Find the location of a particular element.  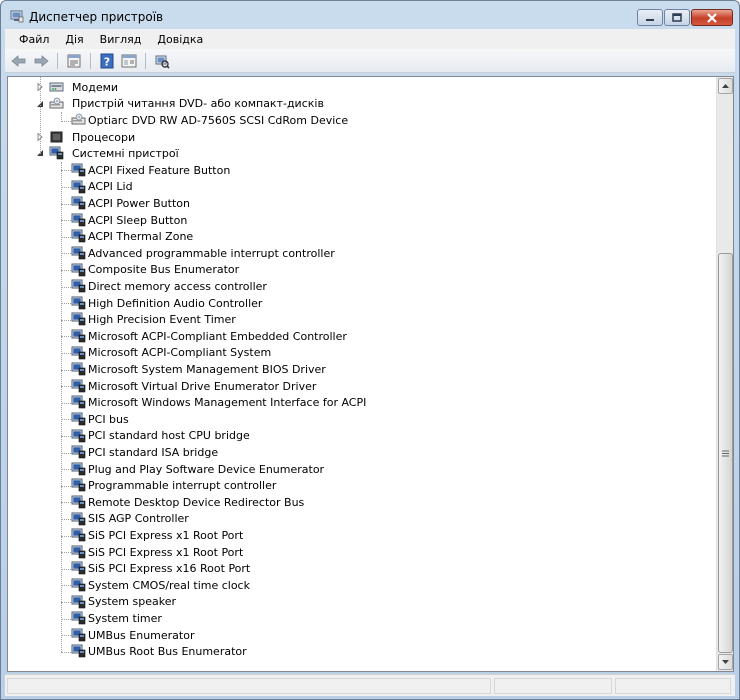

device-item: PCI standard host CPU bridge is located at coordinates (358, 436).